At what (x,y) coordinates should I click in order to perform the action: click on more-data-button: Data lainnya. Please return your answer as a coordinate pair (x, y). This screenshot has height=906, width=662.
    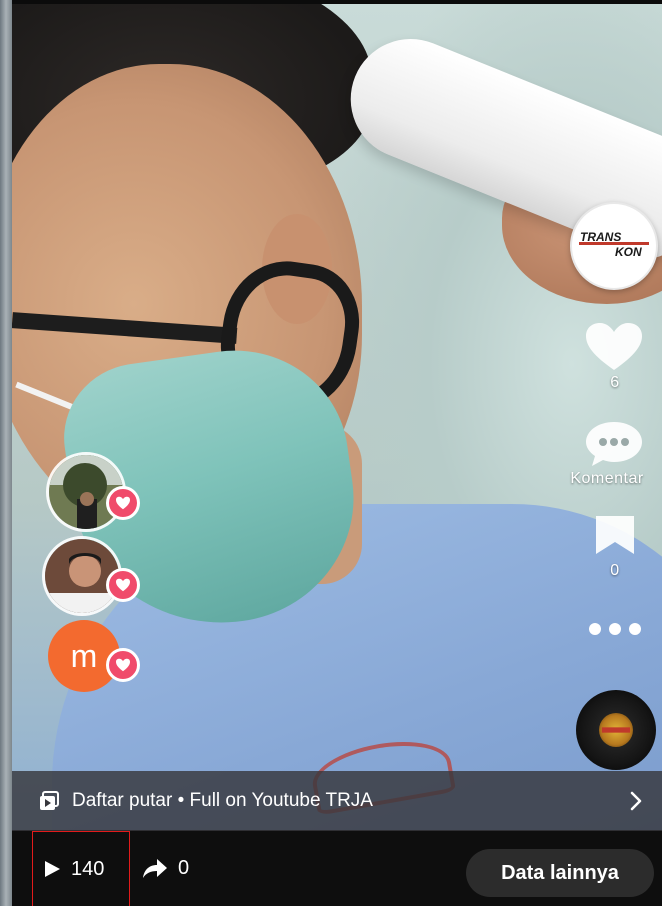
    Looking at the image, I should click on (560, 873).